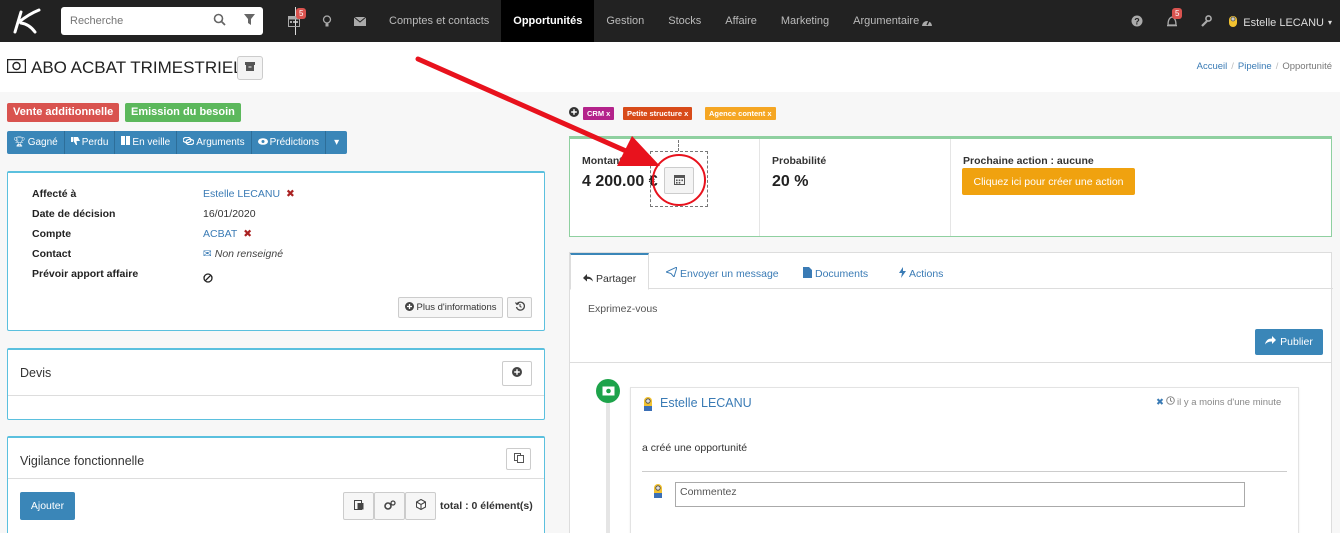 This screenshot has width=1340, height=533. What do you see at coordinates (360, 21) in the screenshot?
I see `envelope-icon` at bounding box center [360, 21].